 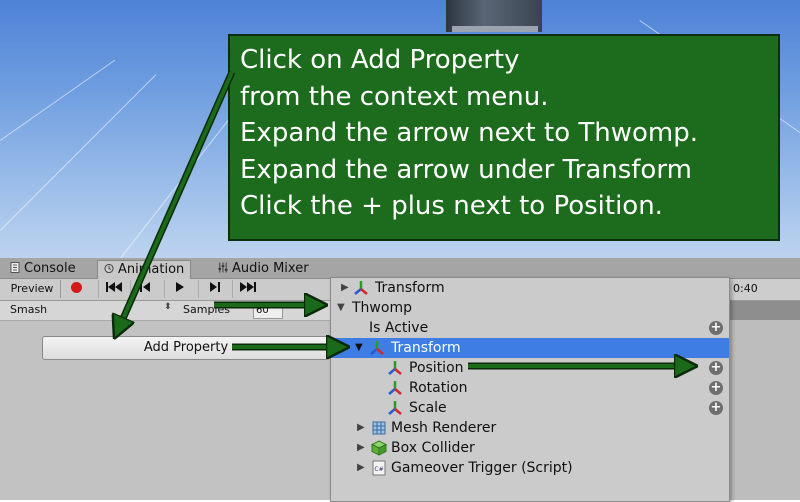 I want to click on tab-audio-mixer: Audio Mixer, so click(x=263, y=269).